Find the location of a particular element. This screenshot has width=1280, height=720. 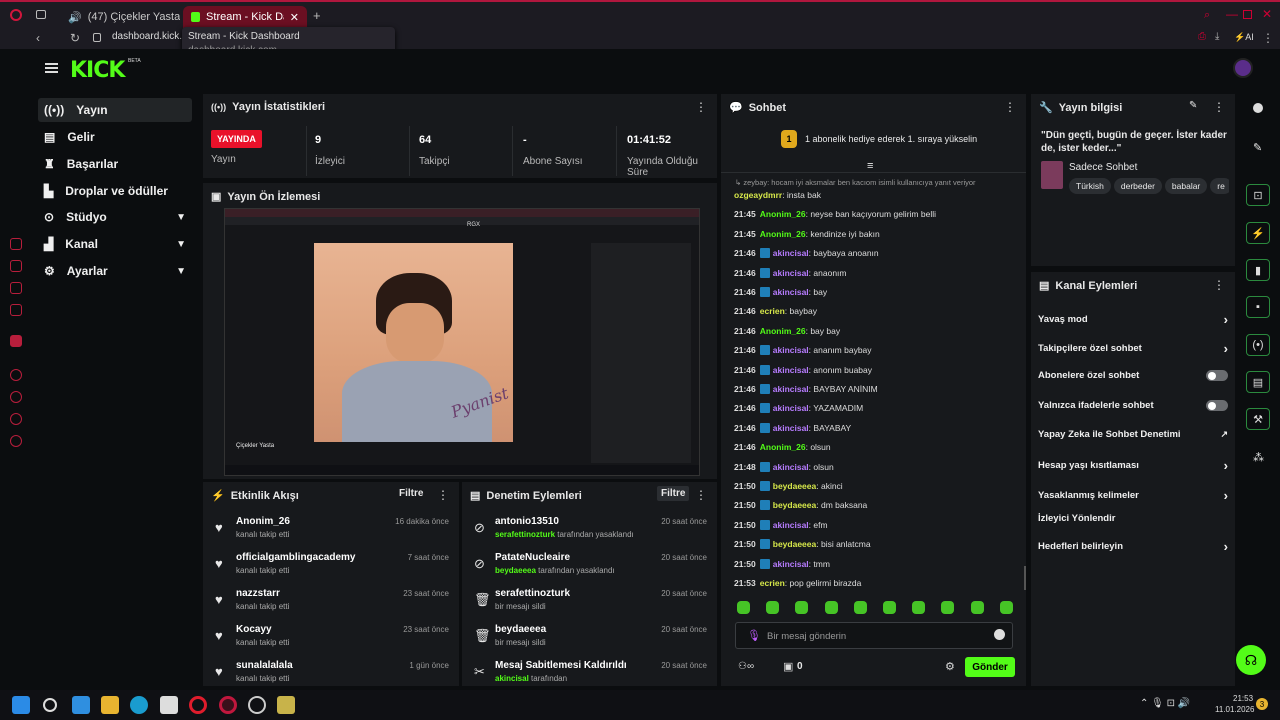

moderator-name: akincisal is located at coordinates (512, 678).